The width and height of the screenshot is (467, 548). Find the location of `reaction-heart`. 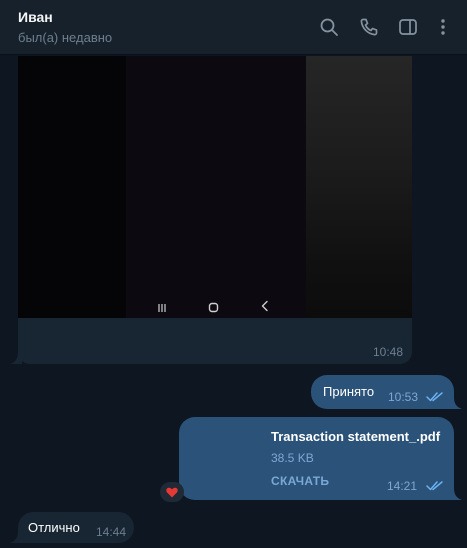

reaction-heart is located at coordinates (172, 492).